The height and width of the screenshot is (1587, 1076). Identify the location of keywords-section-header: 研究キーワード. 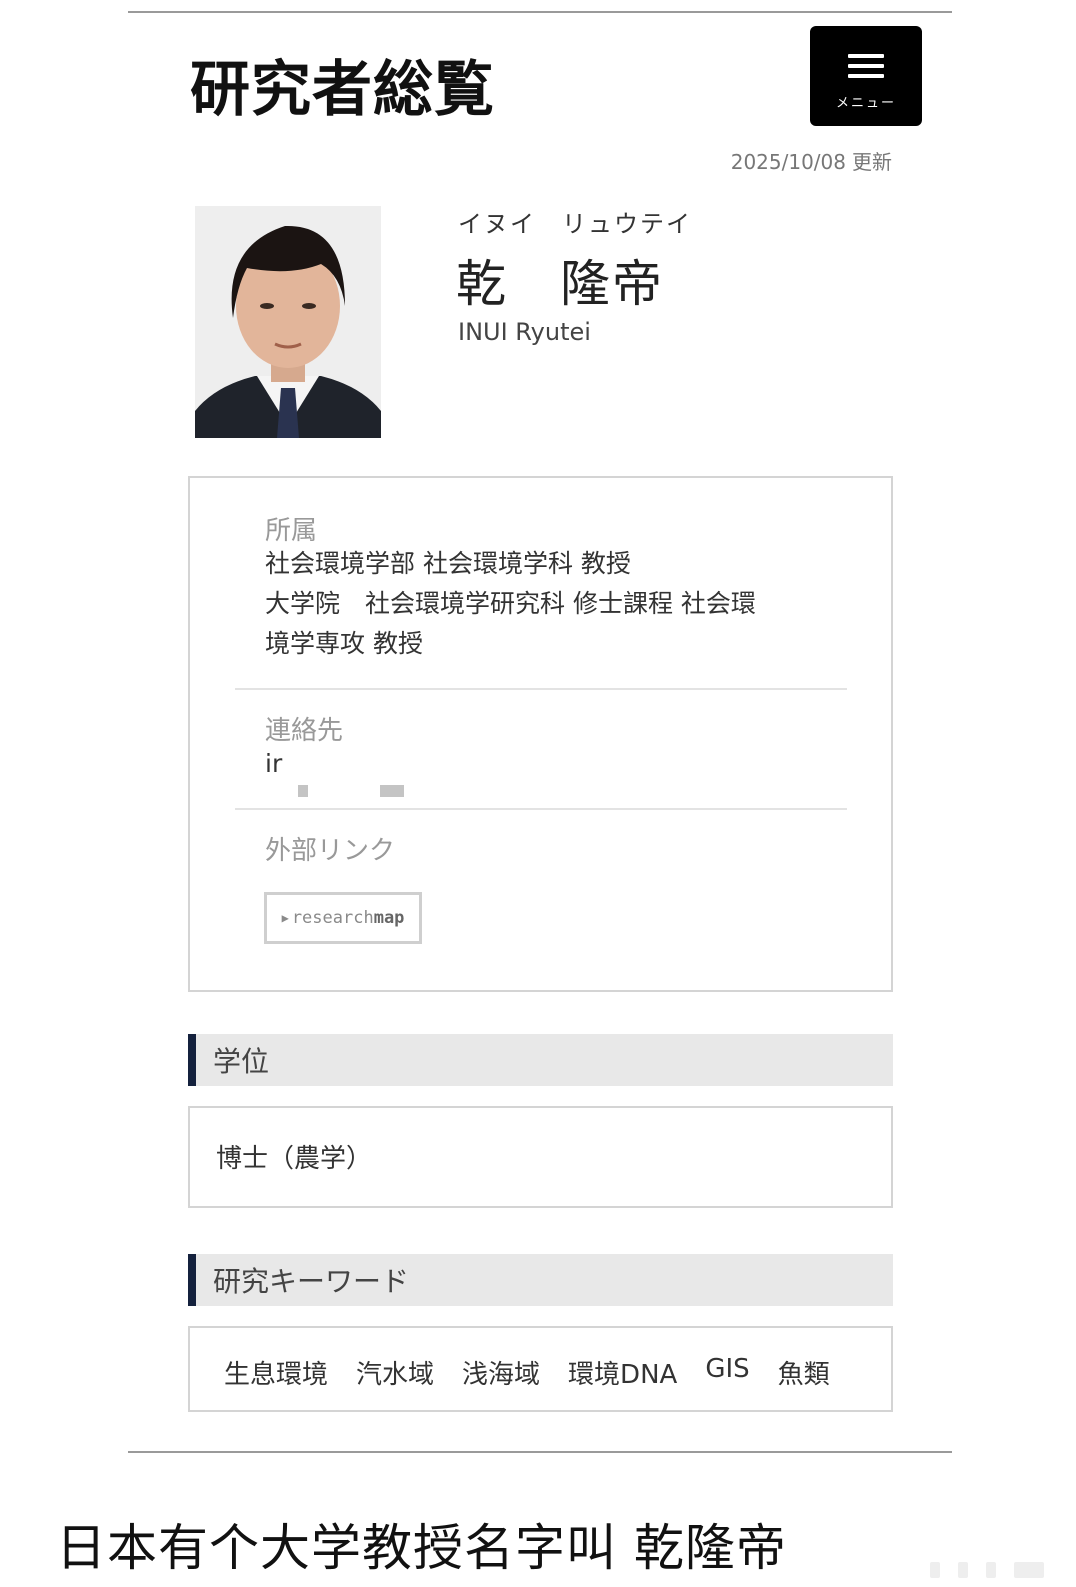
(540, 1280).